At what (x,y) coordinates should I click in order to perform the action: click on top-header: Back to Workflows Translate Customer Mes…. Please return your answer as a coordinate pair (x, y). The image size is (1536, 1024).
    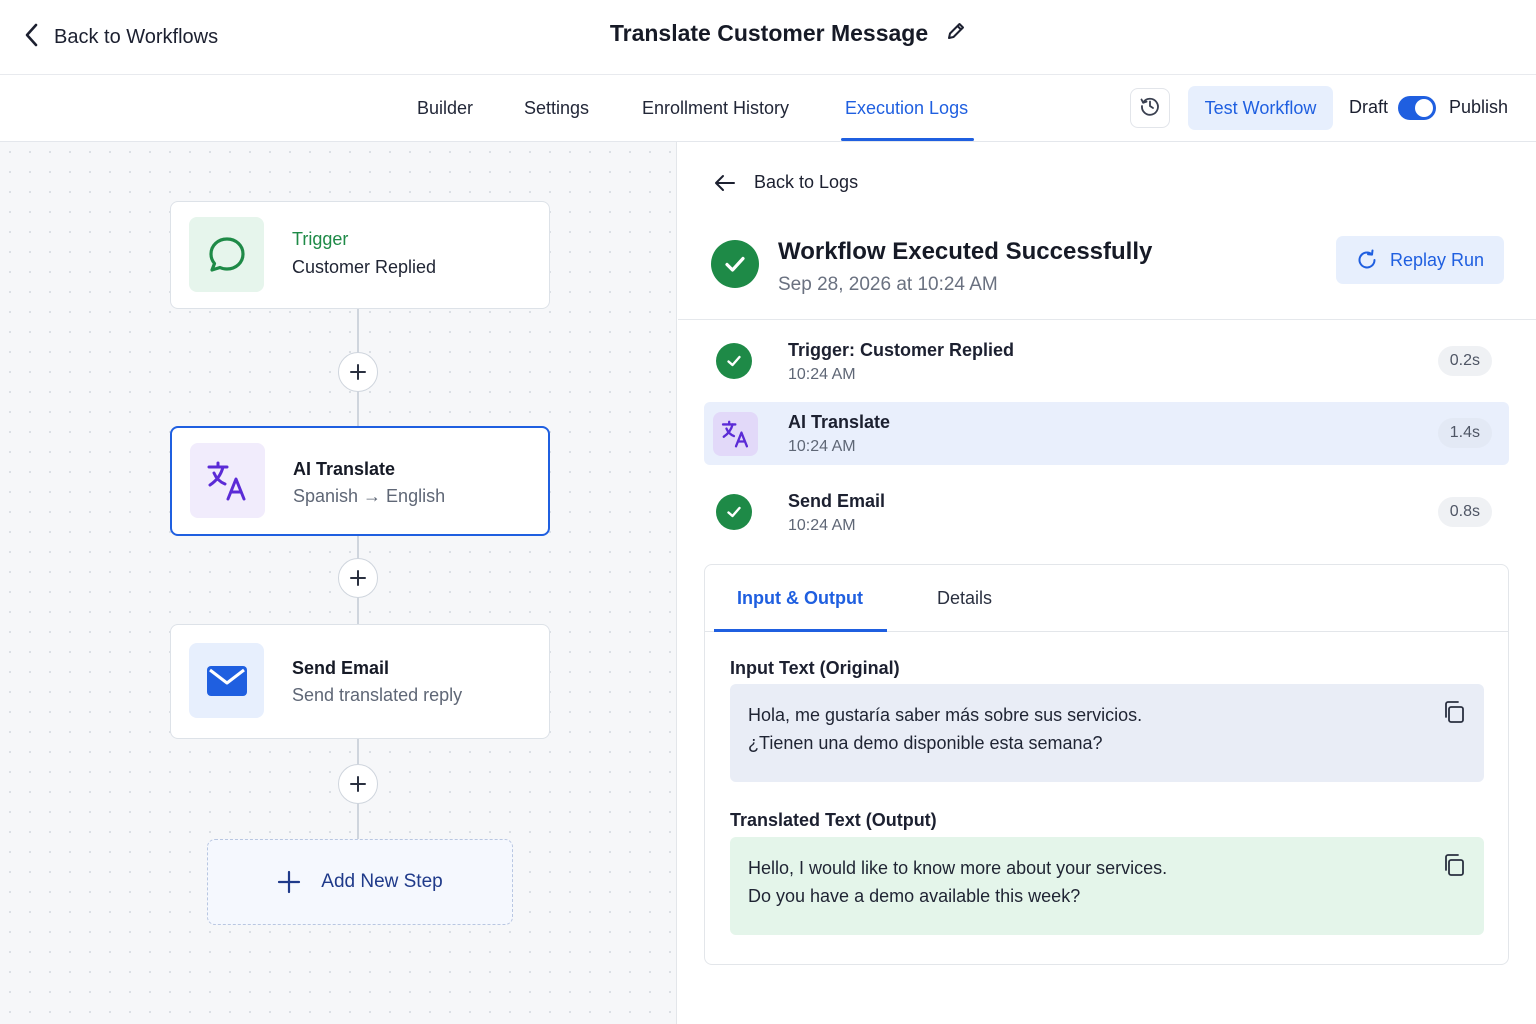
    Looking at the image, I should click on (768, 37).